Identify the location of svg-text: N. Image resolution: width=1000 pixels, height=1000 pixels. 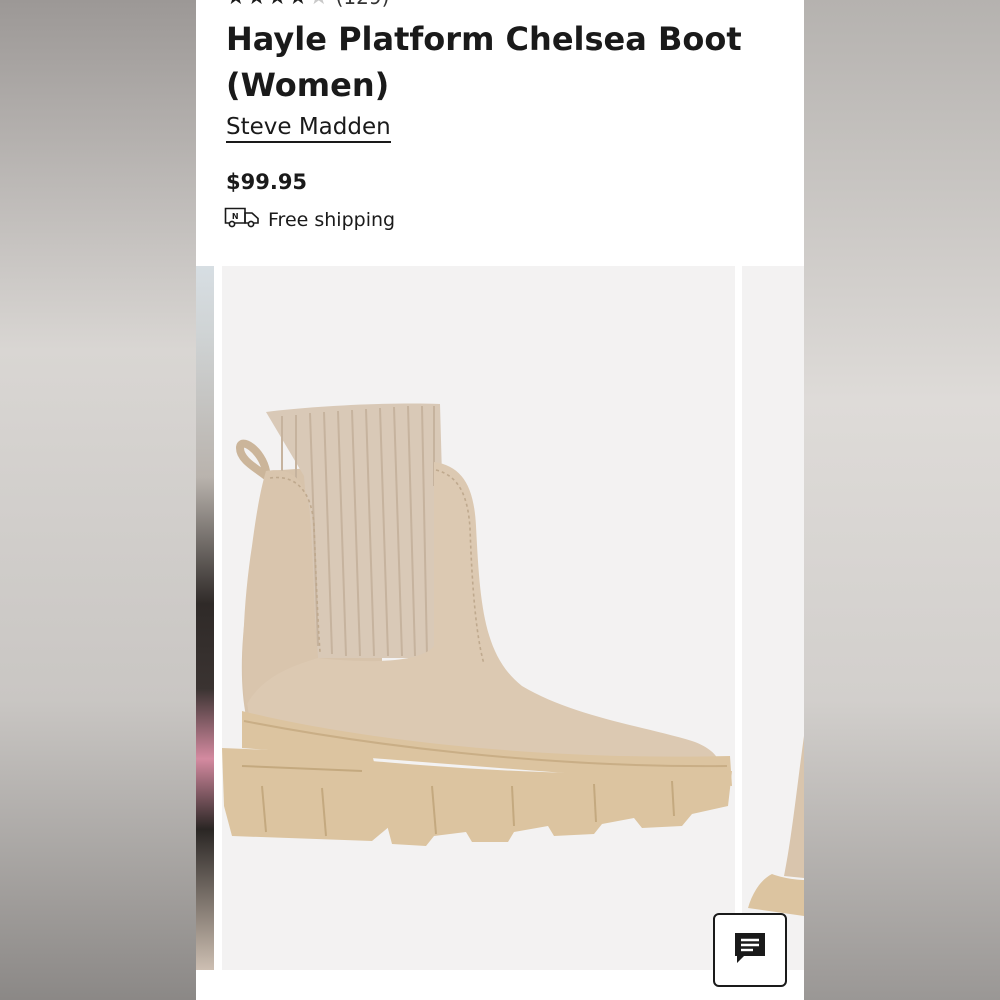
(235, 216).